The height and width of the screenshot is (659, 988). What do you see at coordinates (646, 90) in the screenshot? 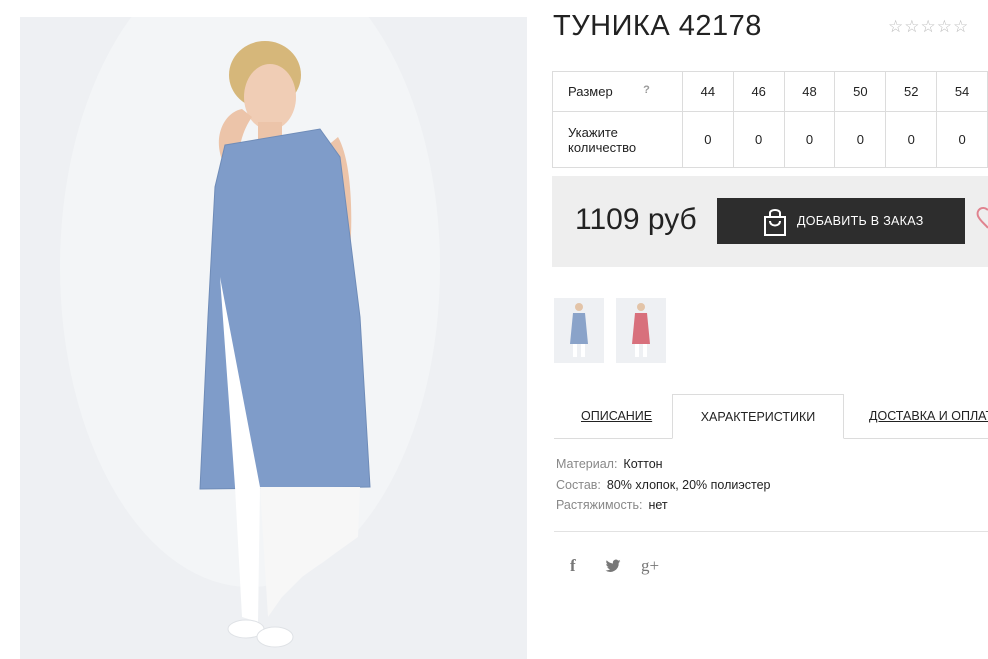
I see `size-help-icon: ?` at bounding box center [646, 90].